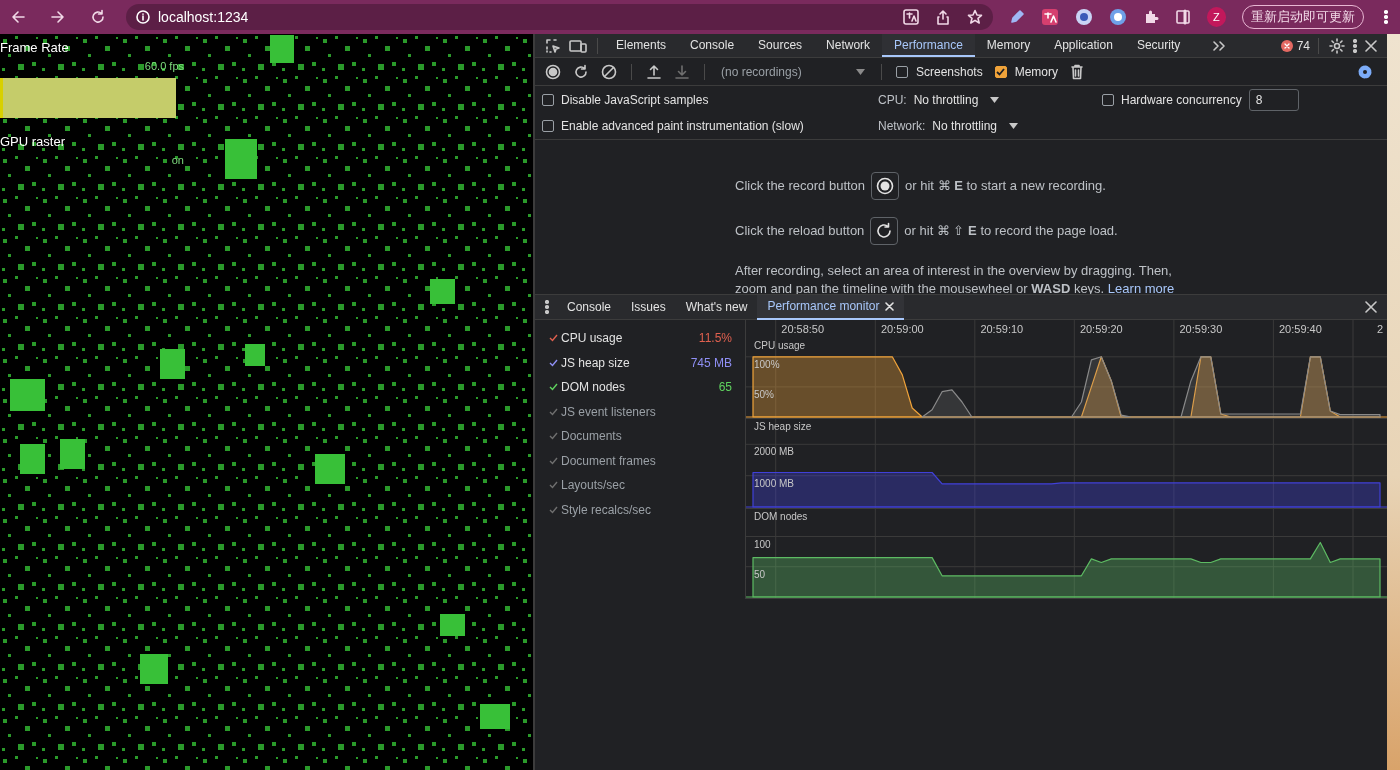 The image size is (1400, 770). What do you see at coordinates (1141, 288) in the screenshot?
I see `learn-more-link: Learn more` at bounding box center [1141, 288].